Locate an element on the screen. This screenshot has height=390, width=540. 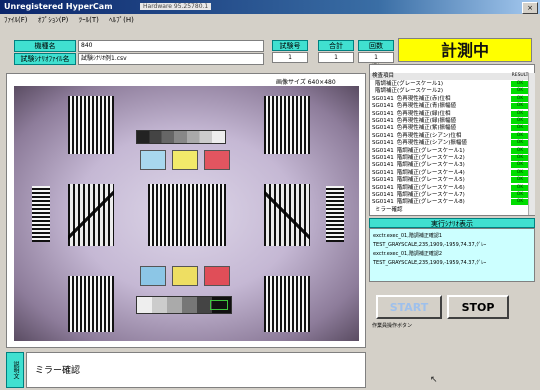
table-row: SG0141 階調補正(グレースケール7) OK is located at coordinates (452, 195).